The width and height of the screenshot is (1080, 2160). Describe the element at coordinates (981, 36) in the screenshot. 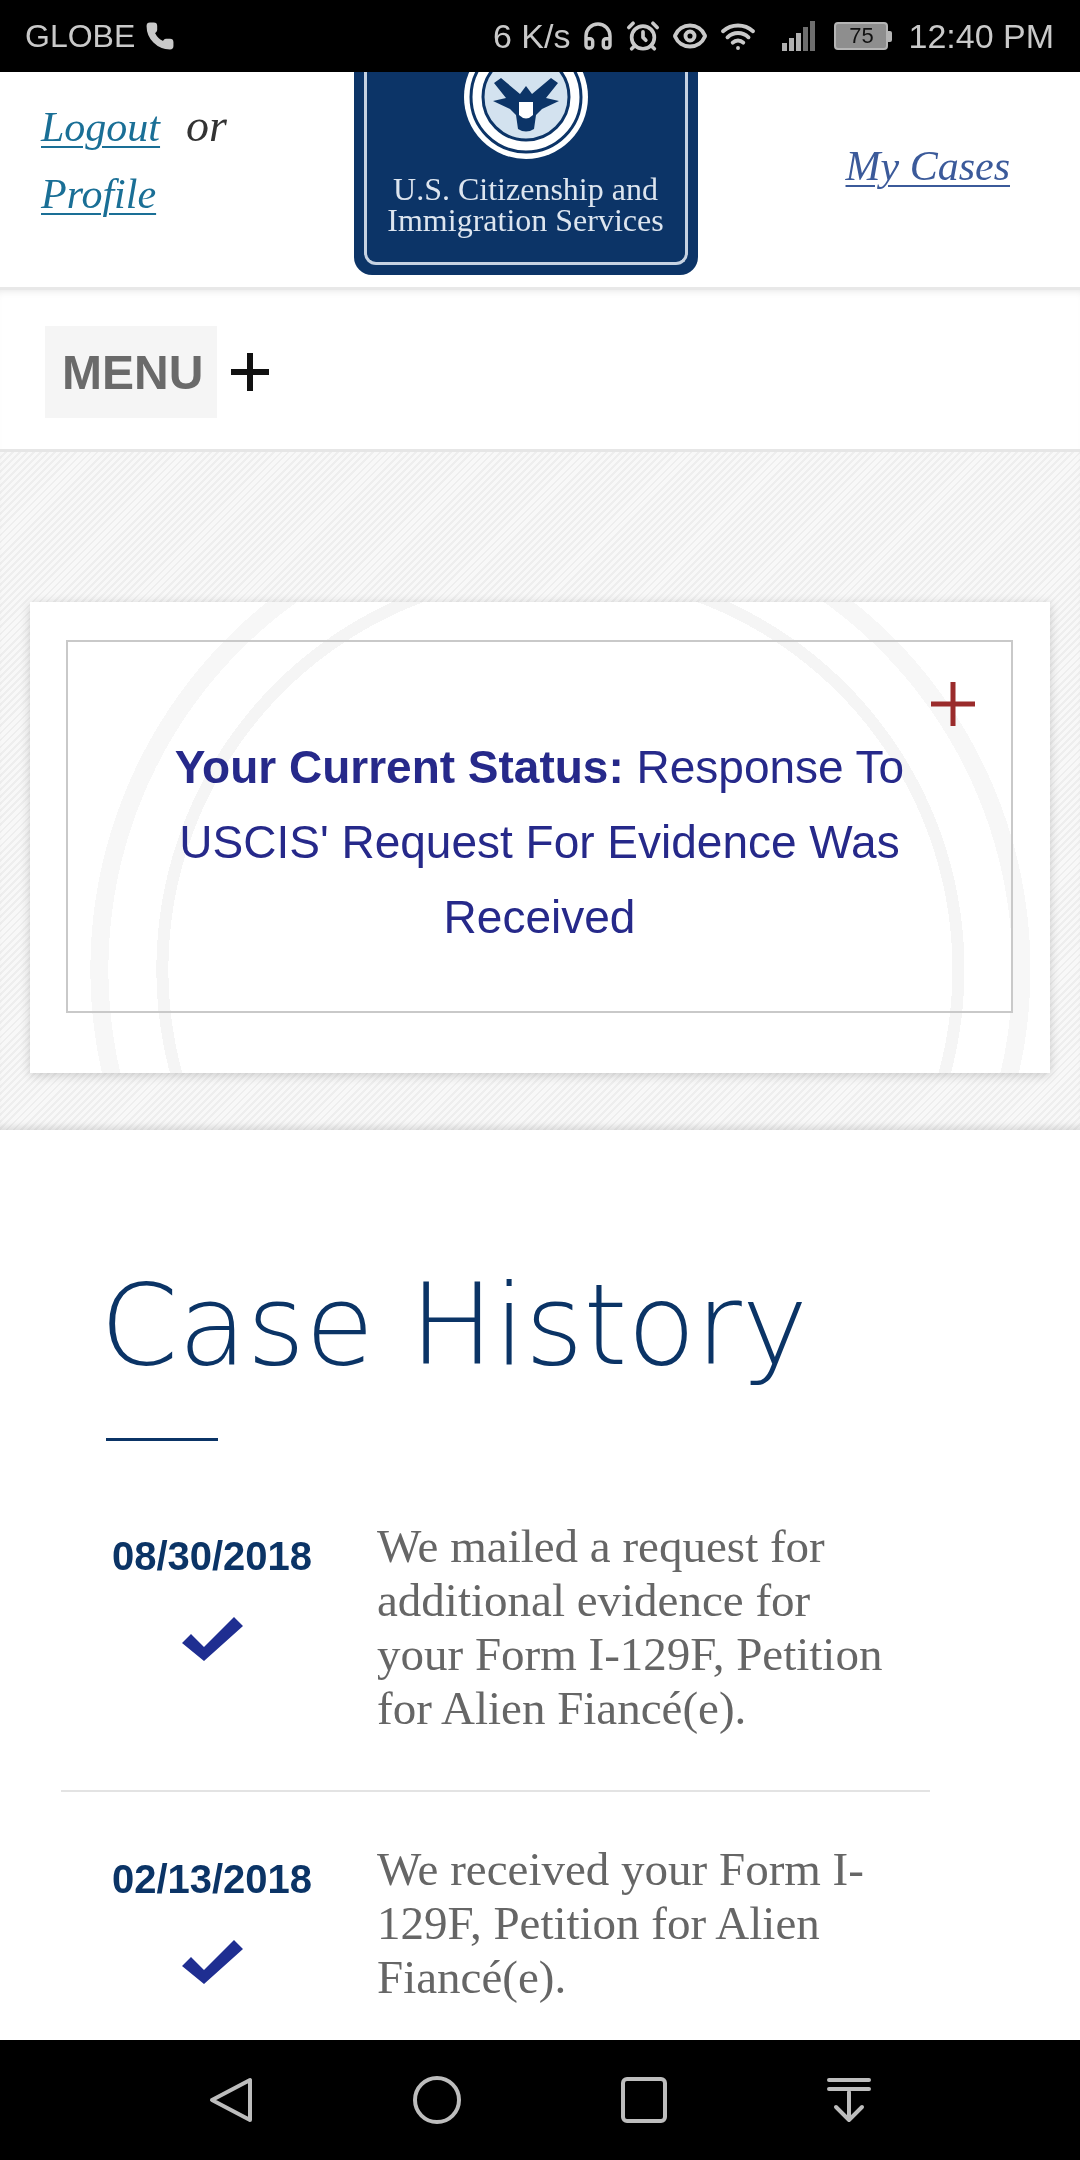

I see `time-text: 12:40 PM` at that location.